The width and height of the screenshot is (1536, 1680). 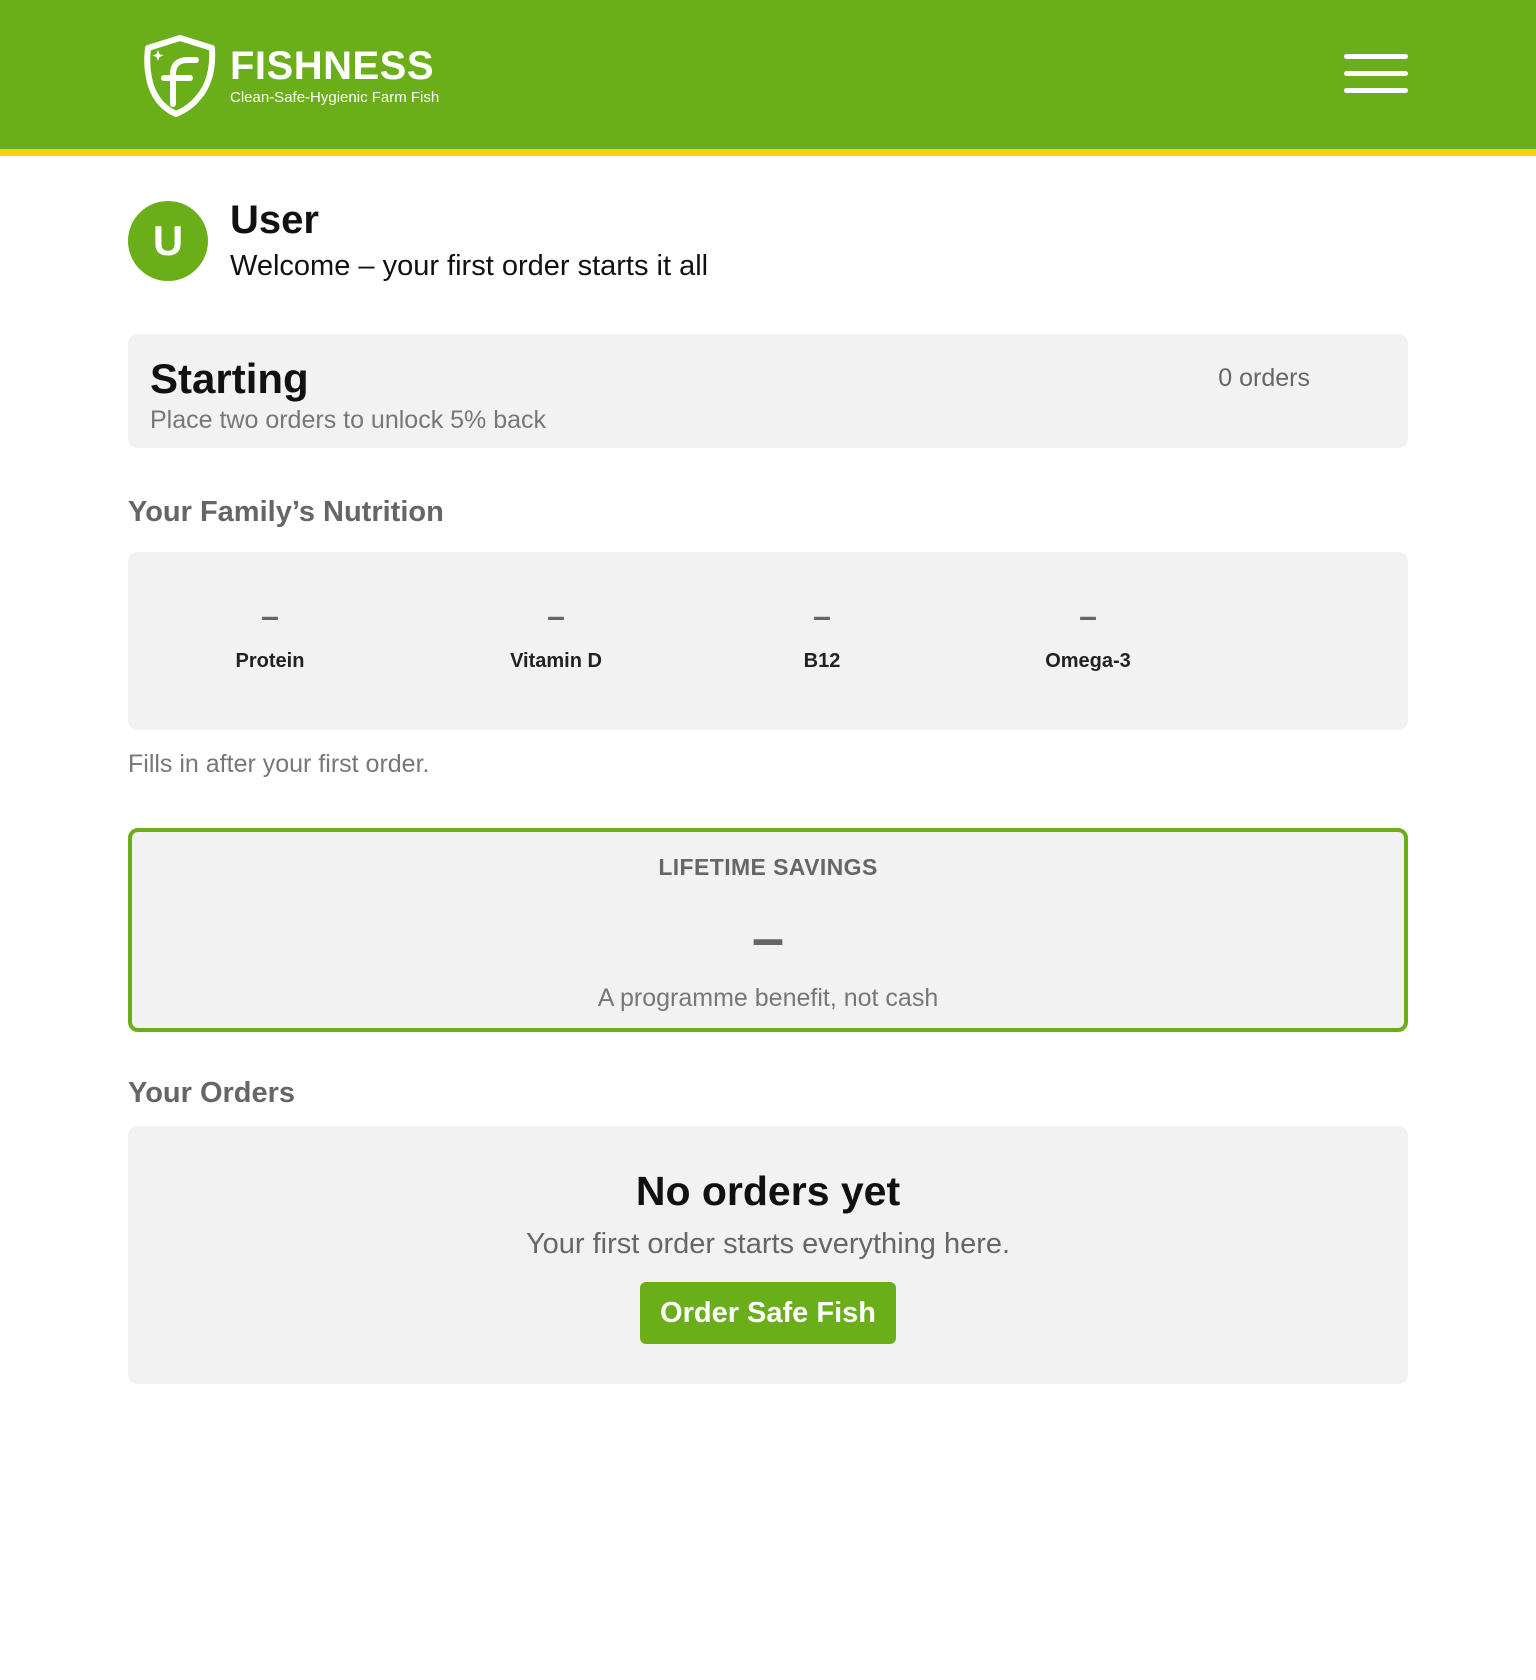 I want to click on nutrient-vitamin-d: – Vitamin D, so click(x=556, y=636).